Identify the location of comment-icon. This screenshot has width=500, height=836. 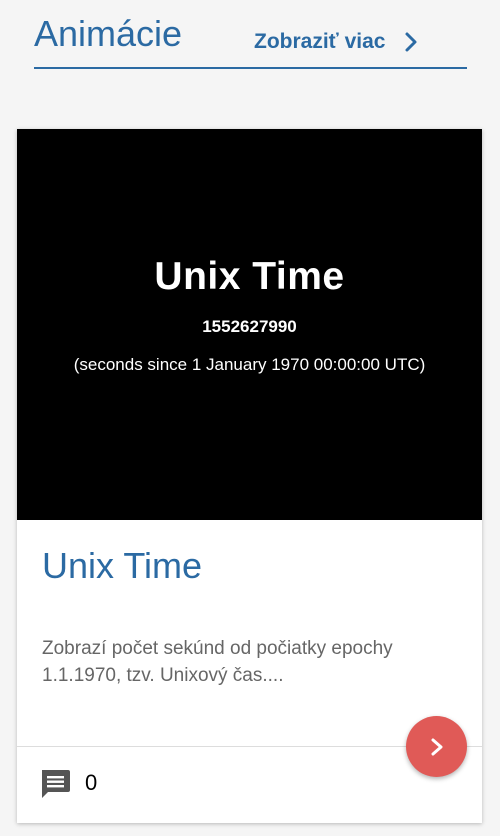
(55, 784).